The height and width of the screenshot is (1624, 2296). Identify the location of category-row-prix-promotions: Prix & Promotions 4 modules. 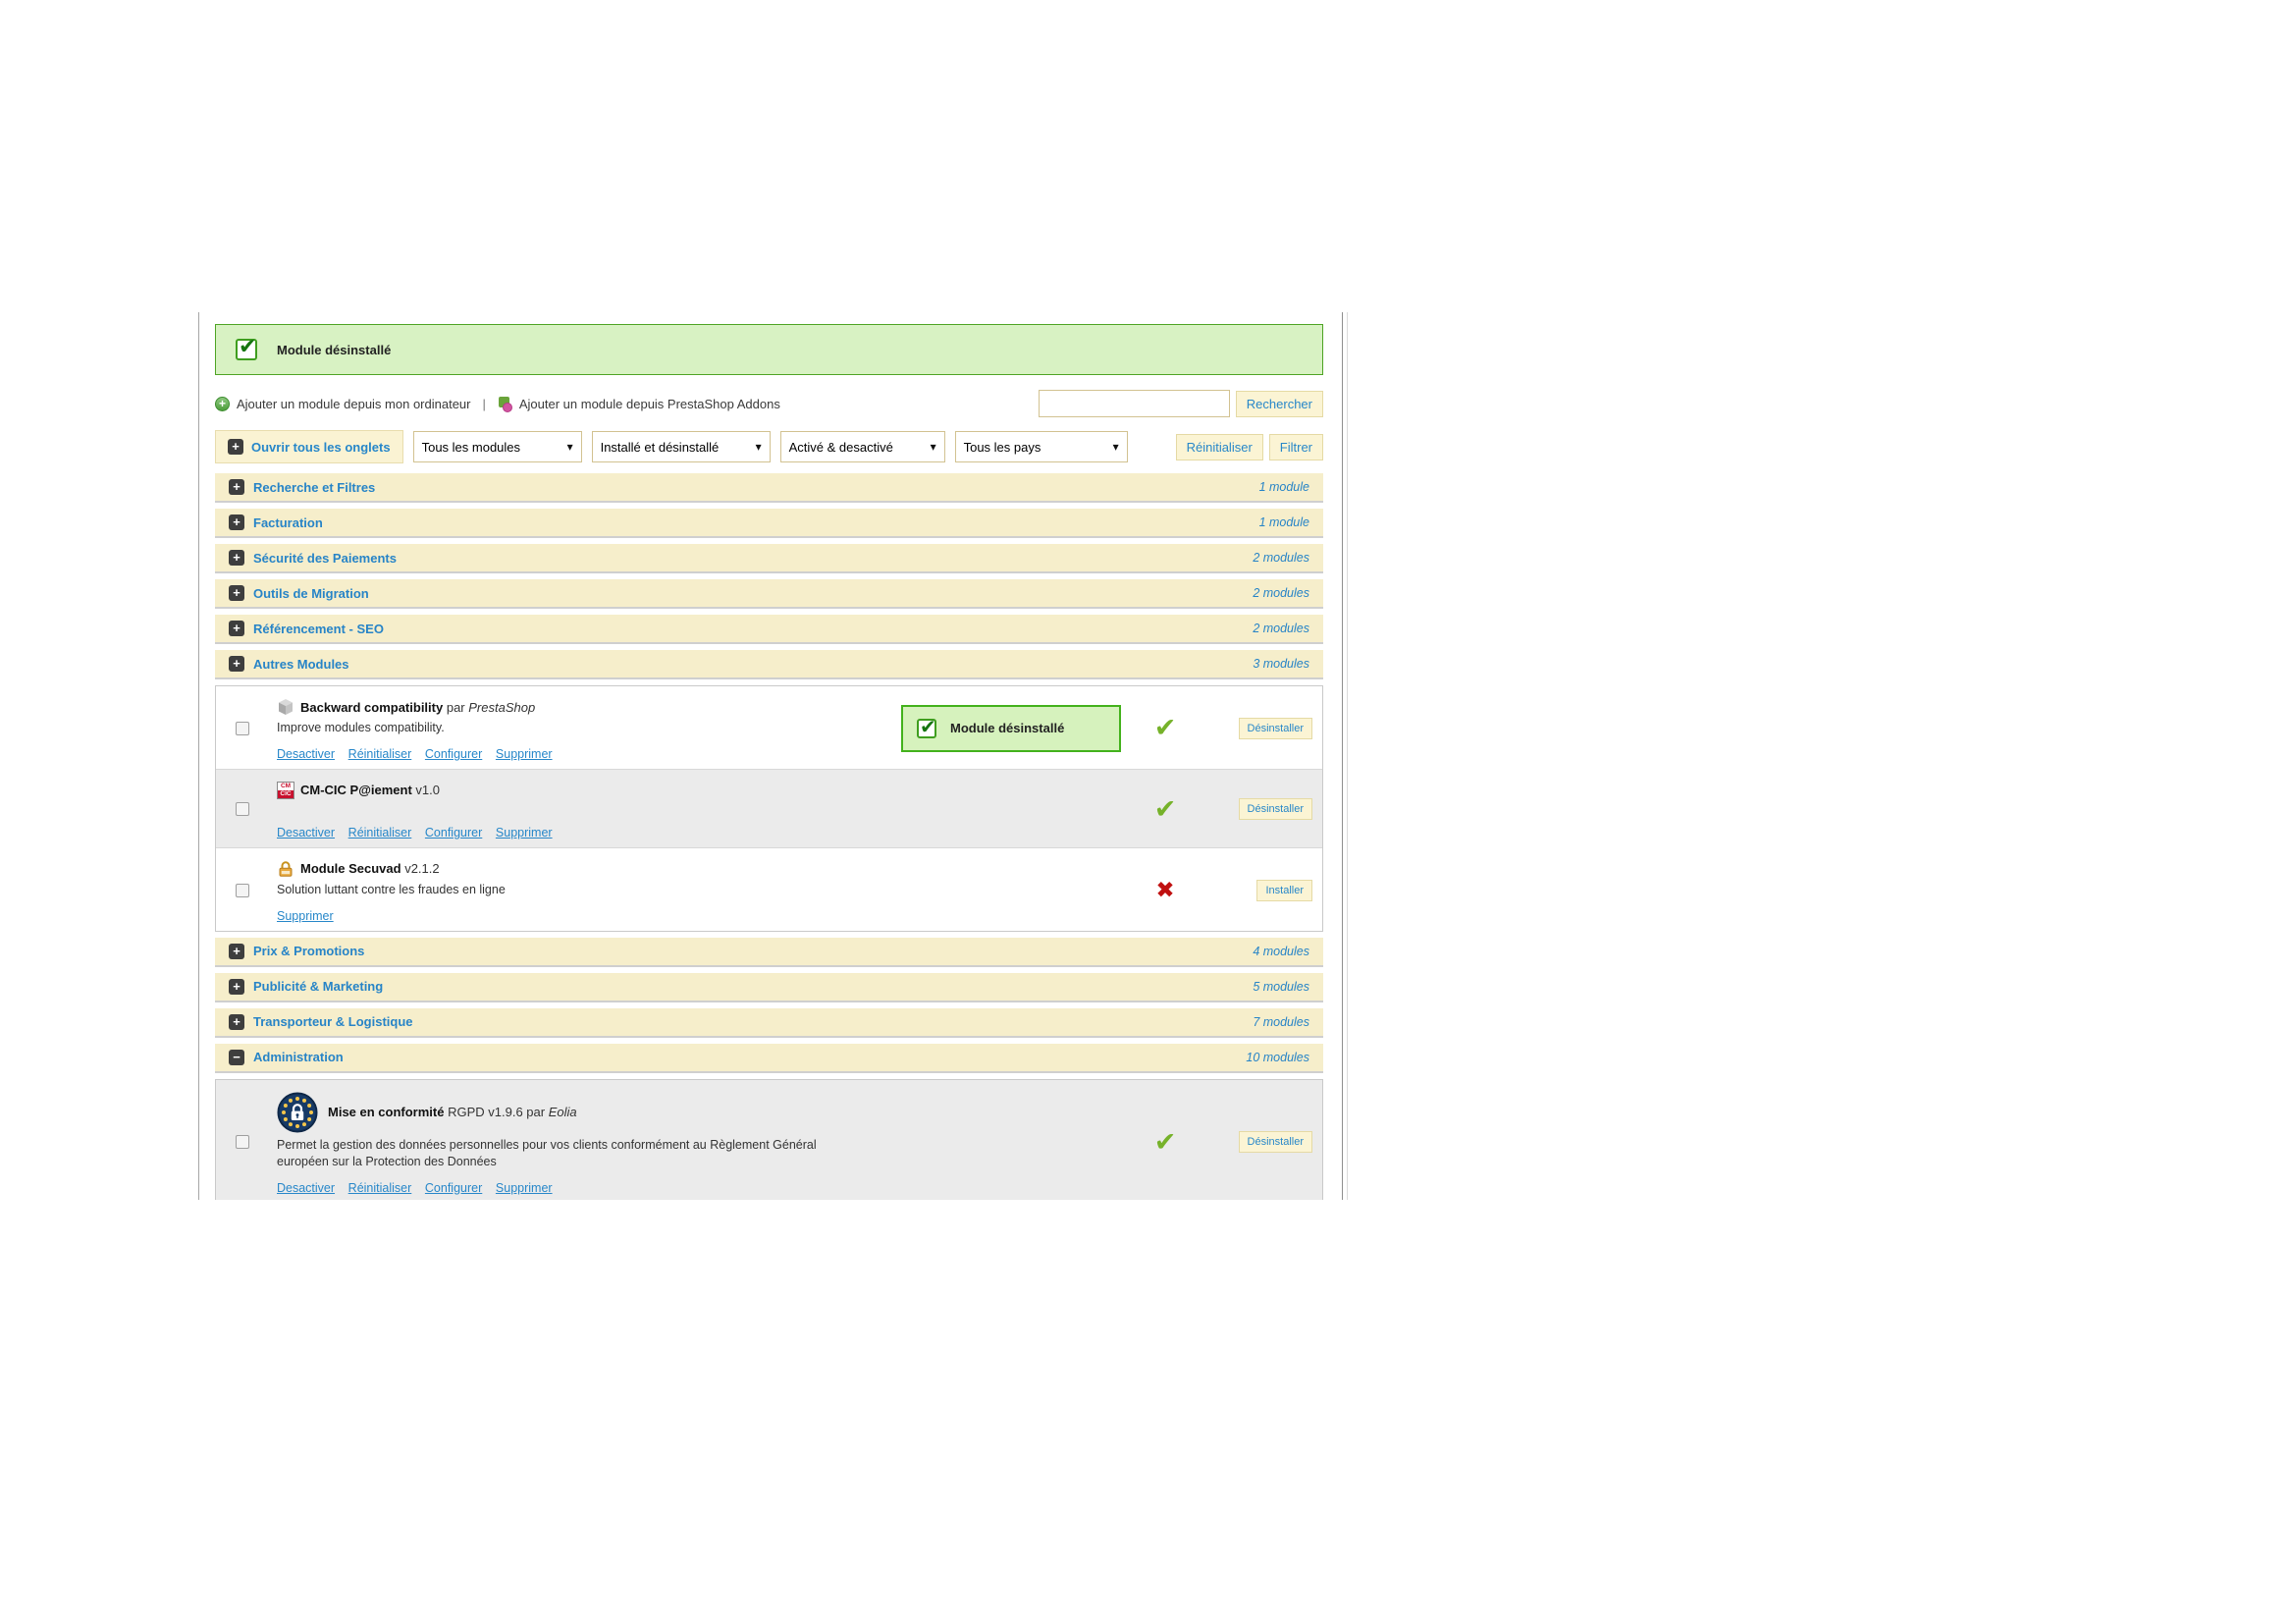
(769, 952).